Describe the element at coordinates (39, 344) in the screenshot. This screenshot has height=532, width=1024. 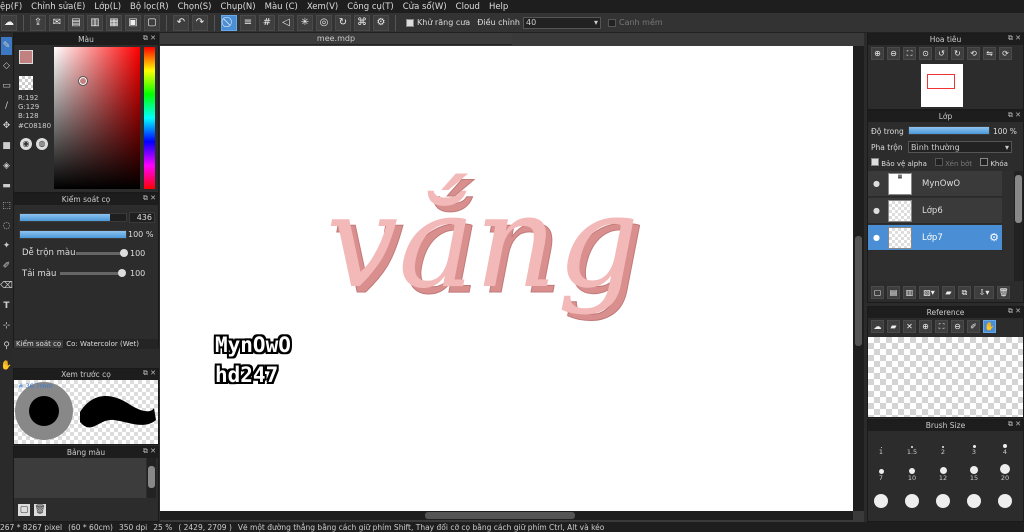
I see `brush-control-tab: Kiểm soát cọ` at that location.